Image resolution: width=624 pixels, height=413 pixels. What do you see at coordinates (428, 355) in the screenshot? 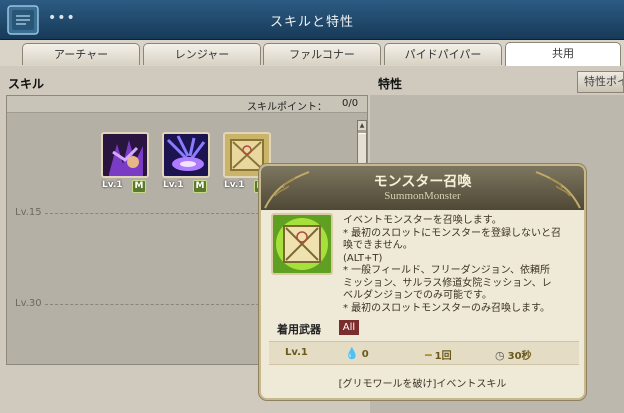
I see `scroll-icon: ━` at bounding box center [428, 355].